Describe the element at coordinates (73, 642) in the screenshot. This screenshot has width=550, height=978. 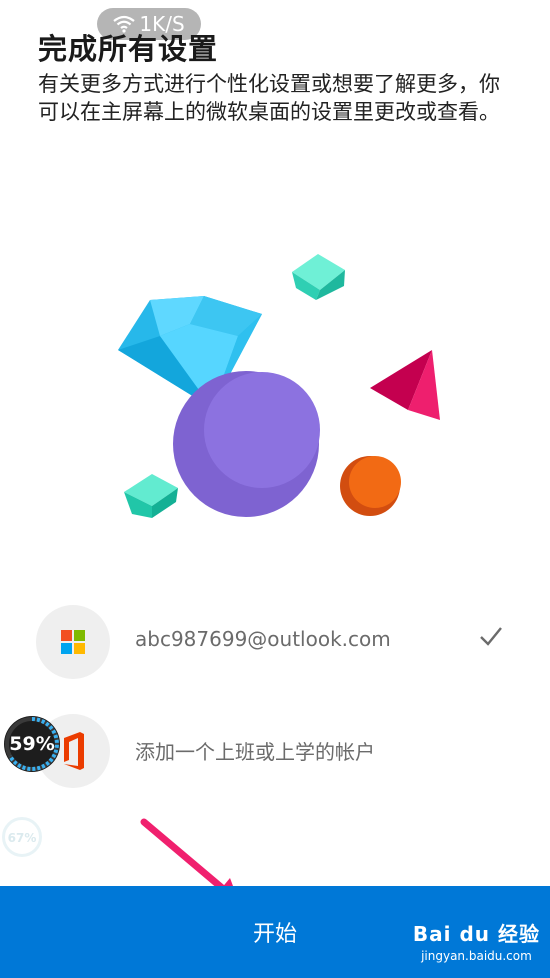
I see `microsoft-logo-icon` at that location.